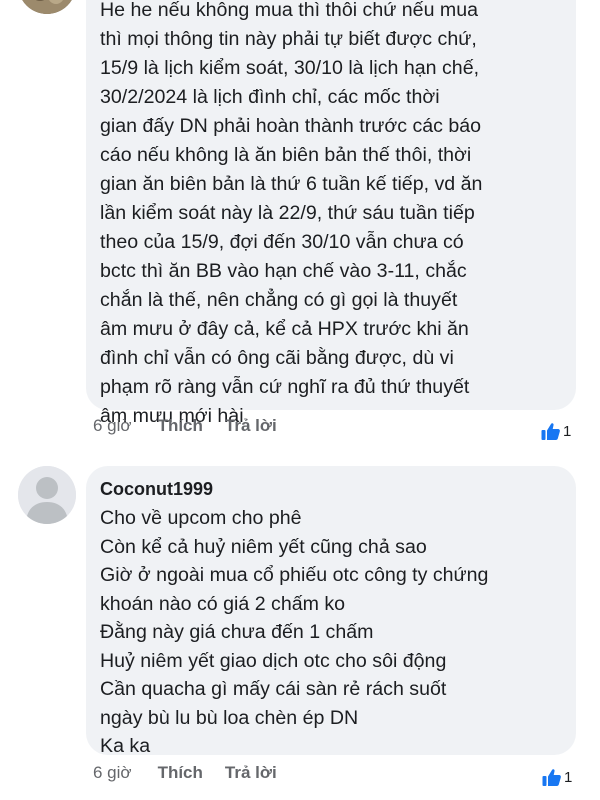 The width and height of the screenshot is (600, 800). I want to click on default-user-icon, so click(47, 495).